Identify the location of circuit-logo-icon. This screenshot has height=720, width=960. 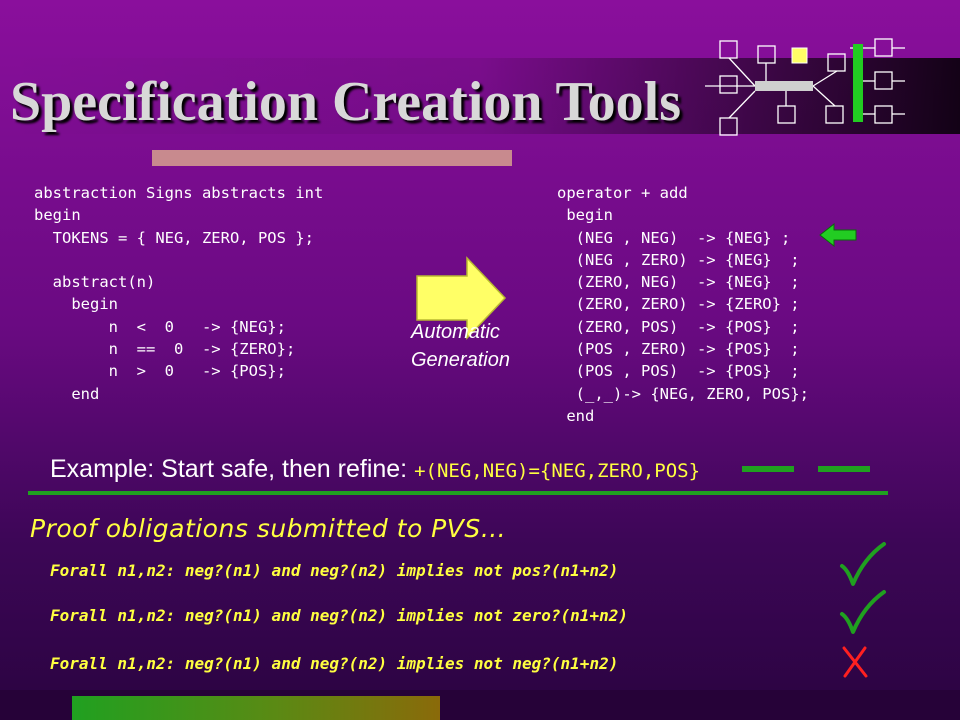
(805, 87).